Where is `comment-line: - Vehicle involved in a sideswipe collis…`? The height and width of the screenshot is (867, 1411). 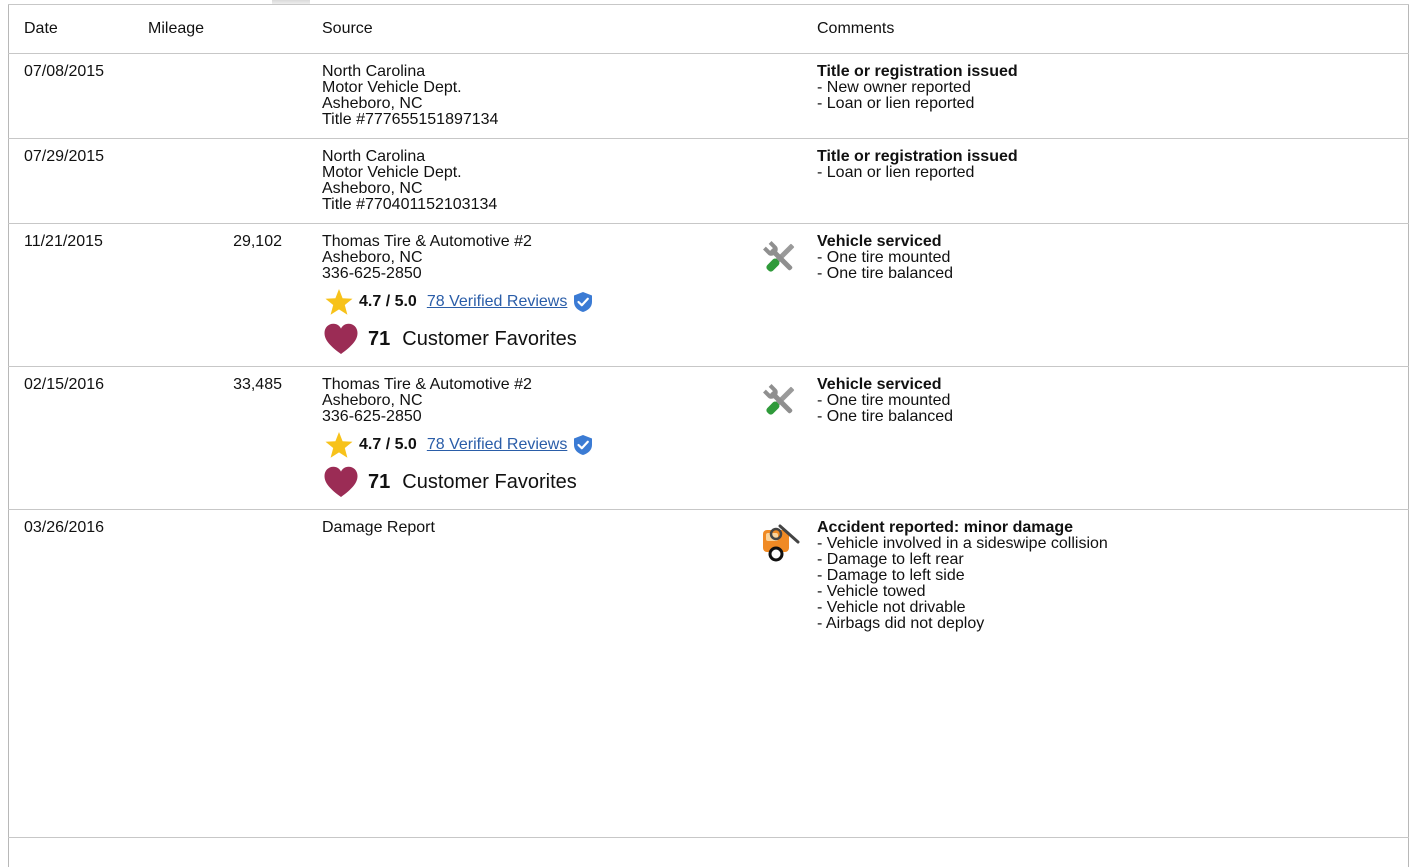 comment-line: - Vehicle involved in a sideswipe collis… is located at coordinates (962, 543).